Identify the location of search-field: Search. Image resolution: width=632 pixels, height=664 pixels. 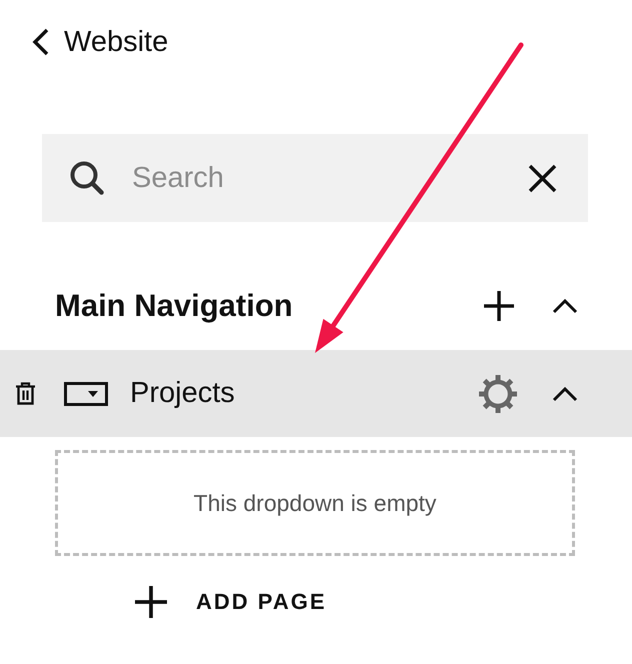
(315, 178).